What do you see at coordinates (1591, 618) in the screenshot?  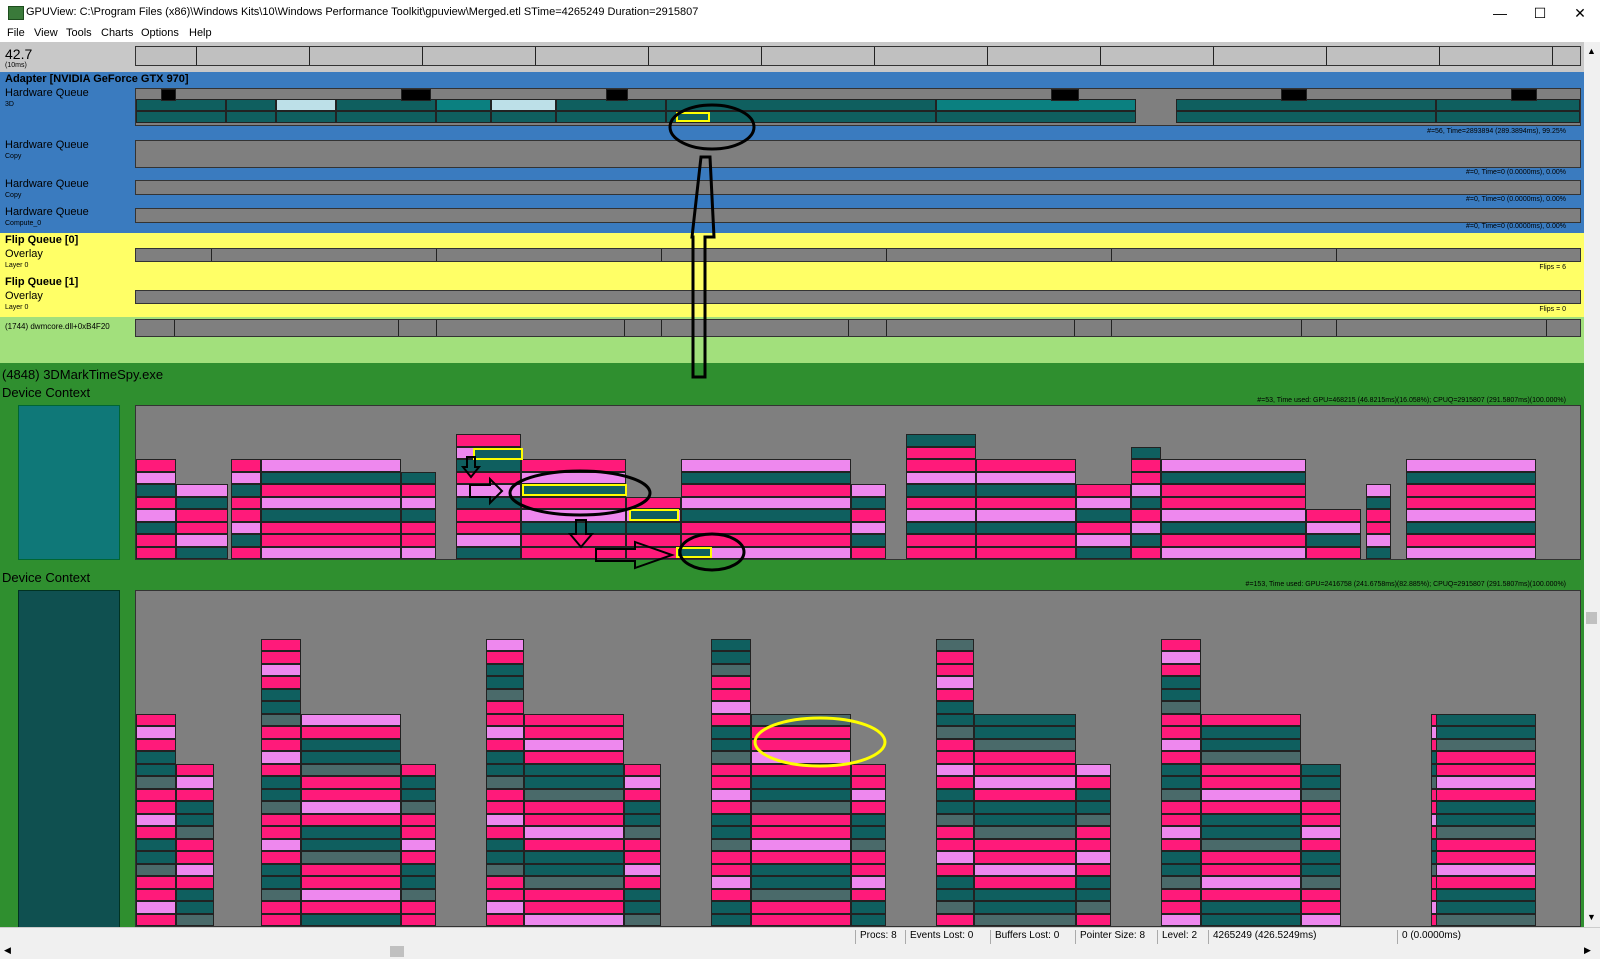 I see `vertical-scroll-thumb` at bounding box center [1591, 618].